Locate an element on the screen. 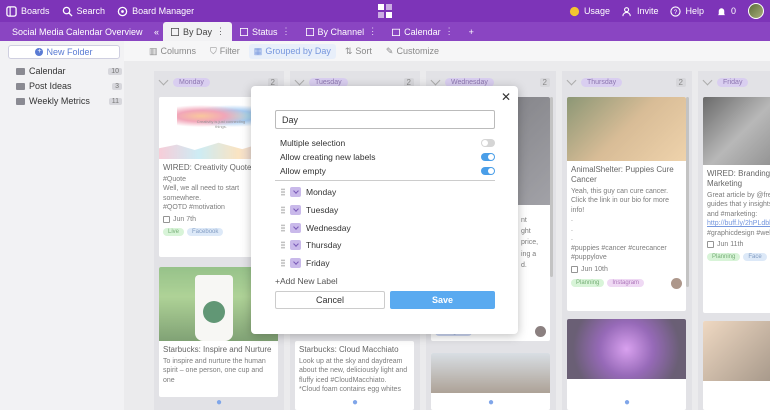  plus-circle-icon: + is located at coordinates (39, 52).